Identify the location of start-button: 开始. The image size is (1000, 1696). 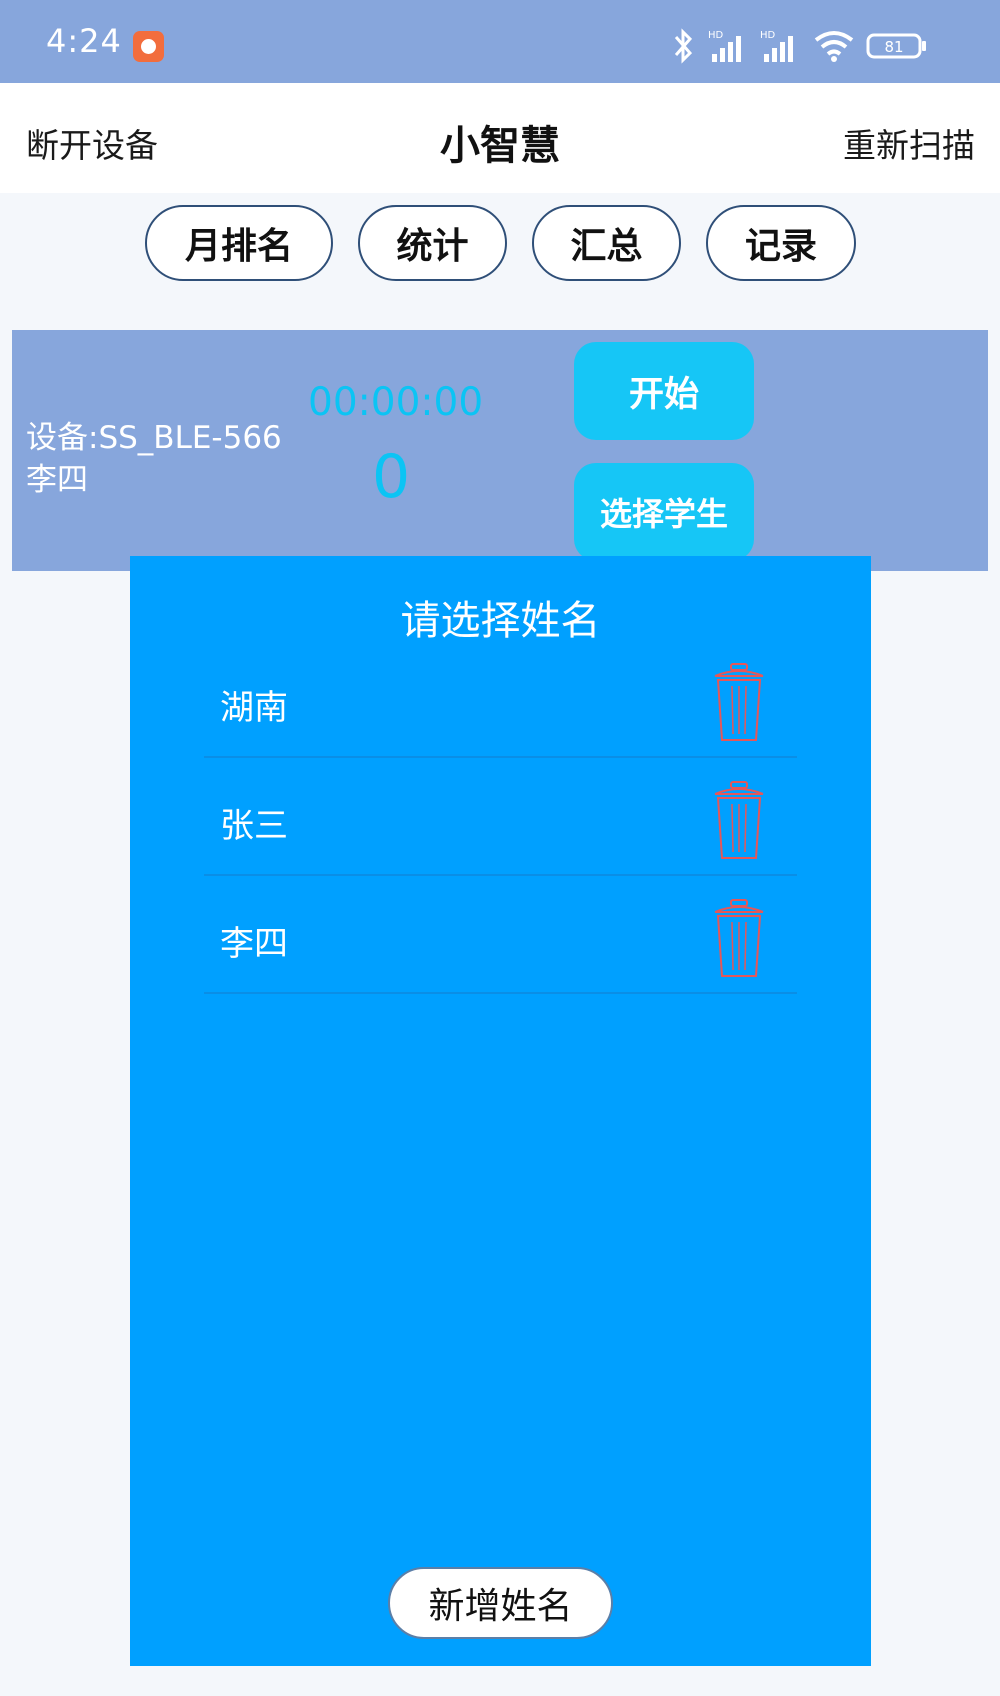
(664, 391).